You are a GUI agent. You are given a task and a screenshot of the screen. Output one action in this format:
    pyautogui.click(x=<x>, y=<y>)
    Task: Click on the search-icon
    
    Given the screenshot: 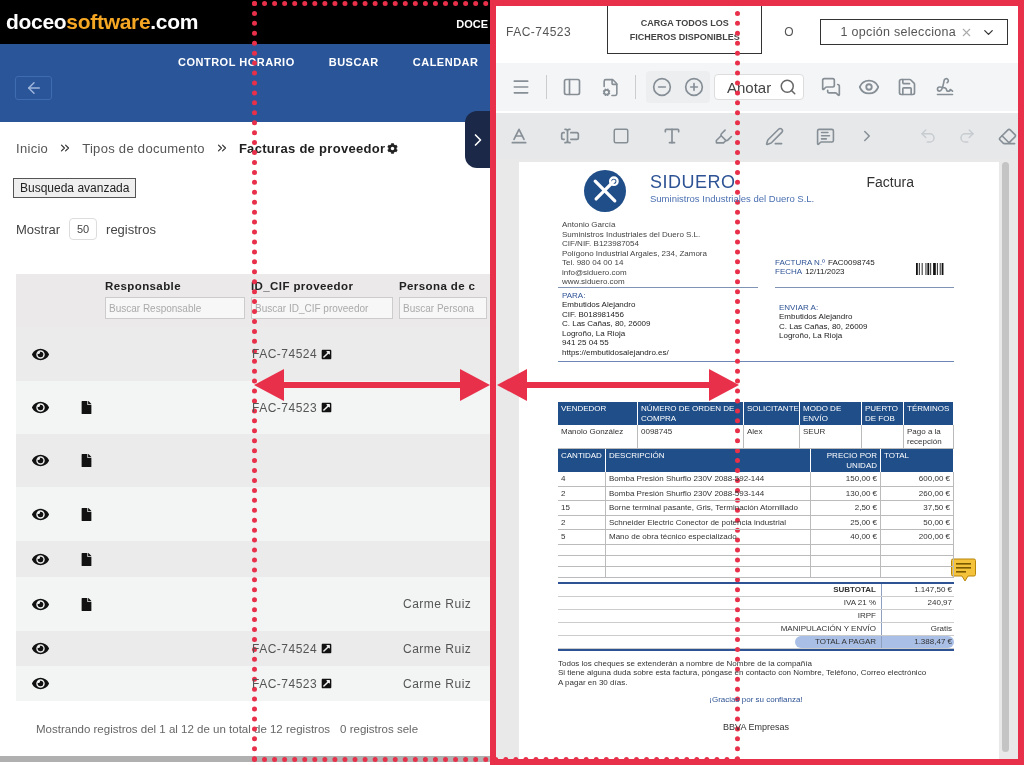 What is the action you would take?
    pyautogui.click(x=788, y=87)
    